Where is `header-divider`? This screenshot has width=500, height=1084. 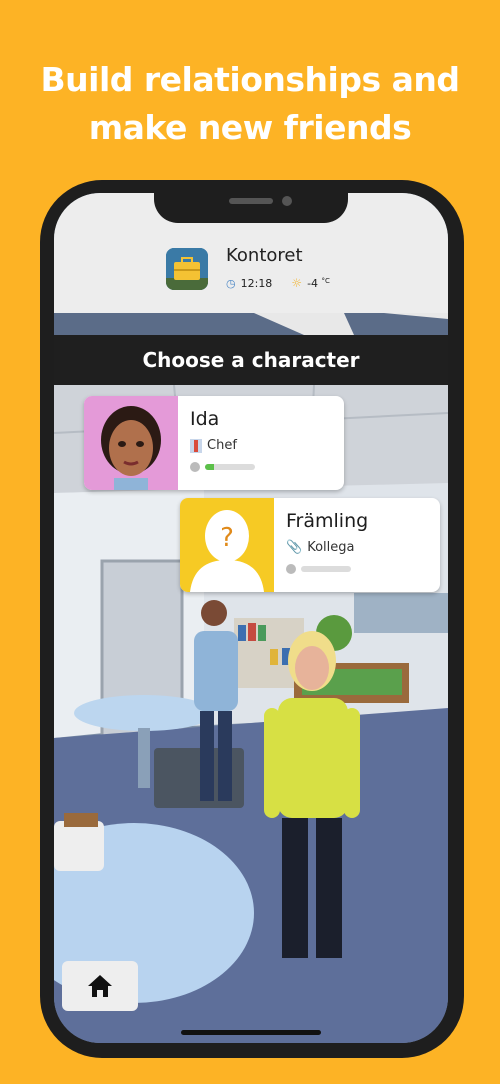 header-divider is located at coordinates (251, 324).